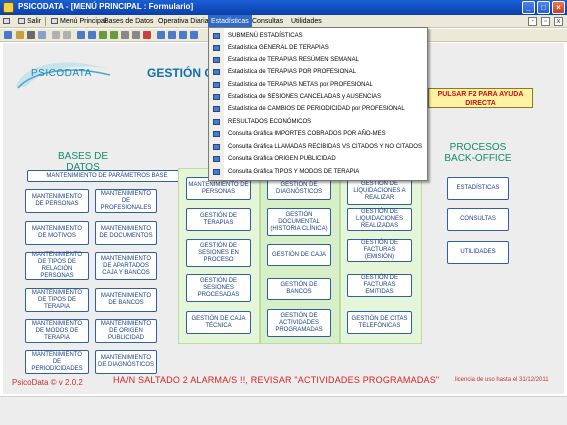 The width and height of the screenshot is (567, 425). Describe the element at coordinates (558, 7) in the screenshot. I see `close-button: ×` at that location.